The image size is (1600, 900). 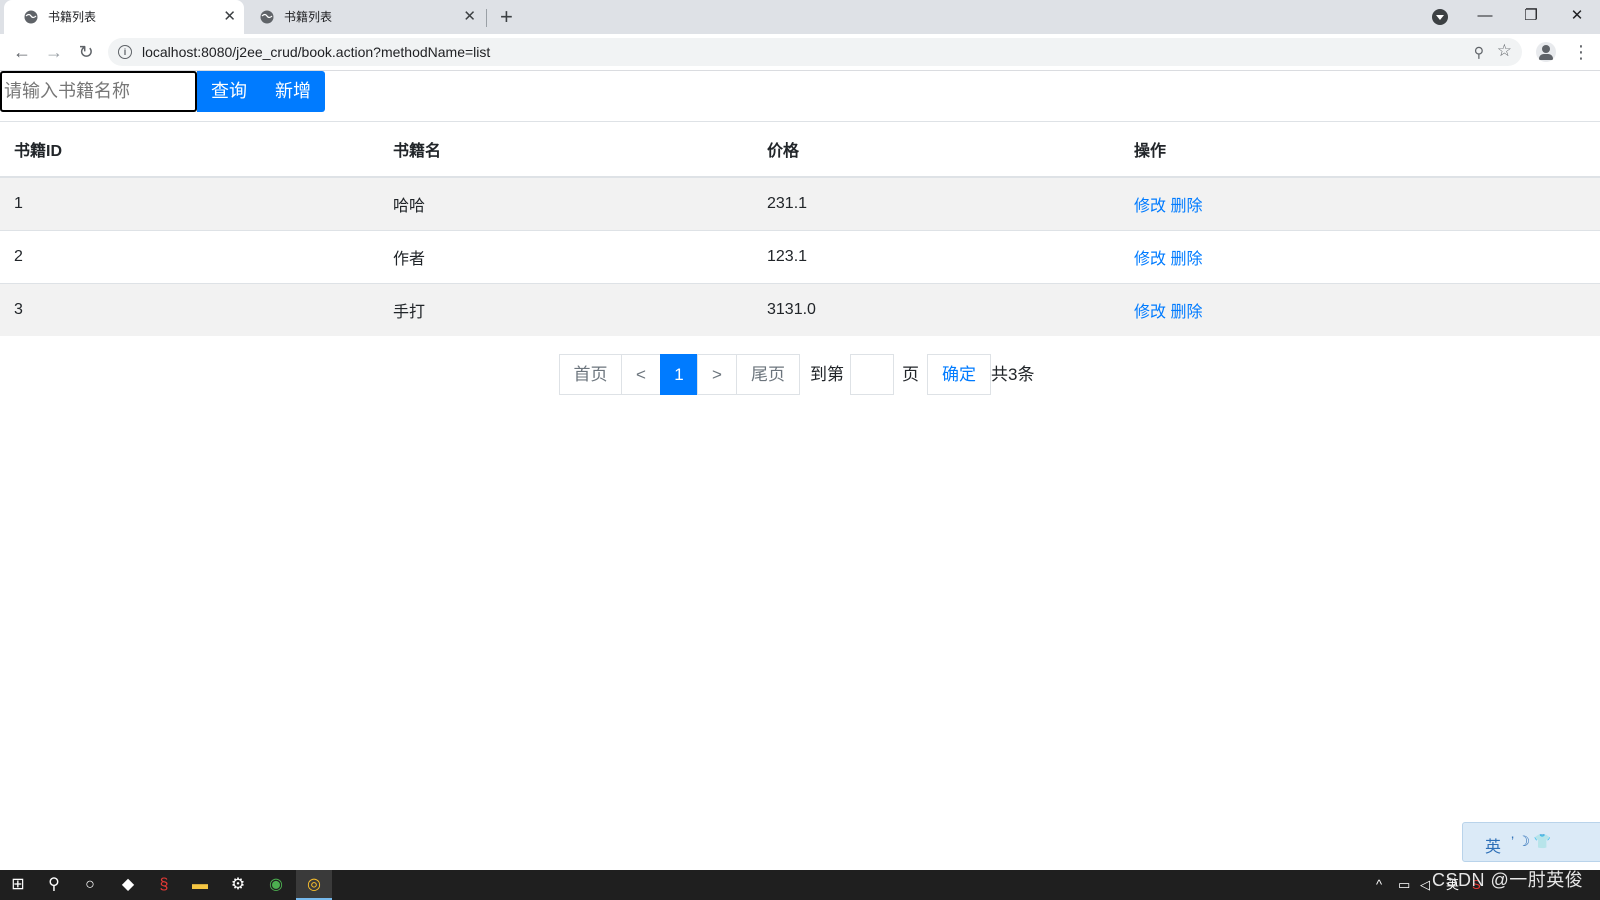 What do you see at coordinates (1440, 17) in the screenshot?
I see `tab-search-icon` at bounding box center [1440, 17].